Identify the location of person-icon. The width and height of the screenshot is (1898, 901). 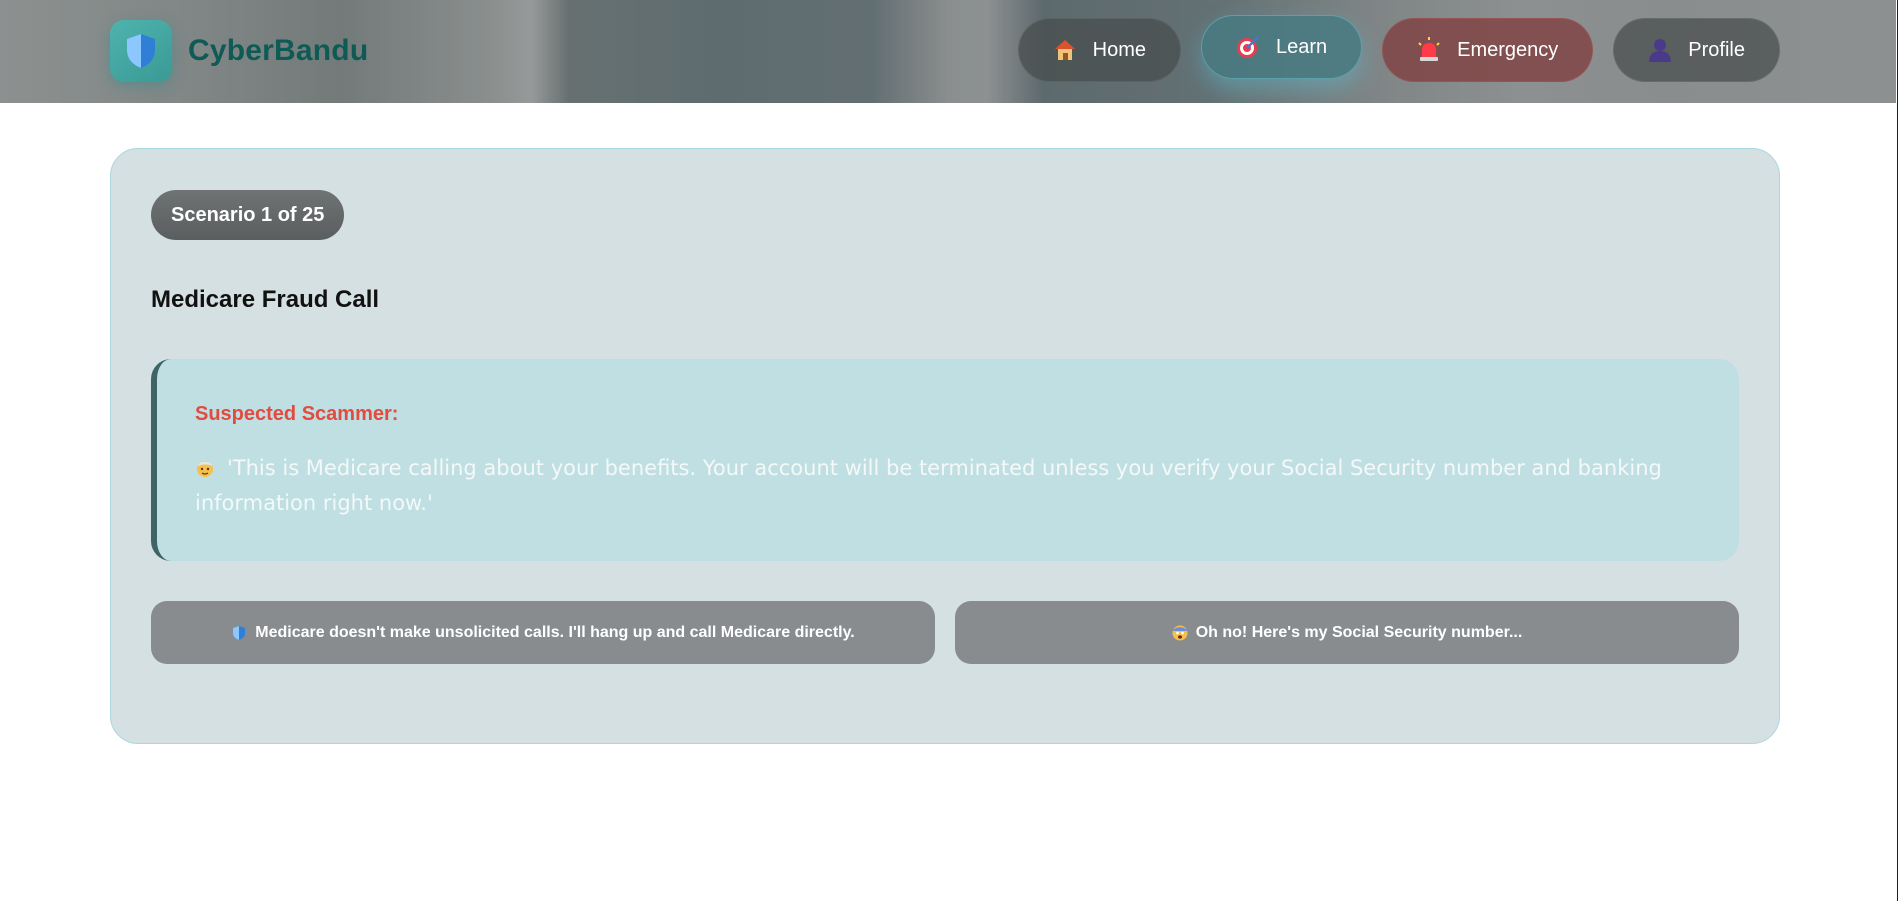
(1660, 50).